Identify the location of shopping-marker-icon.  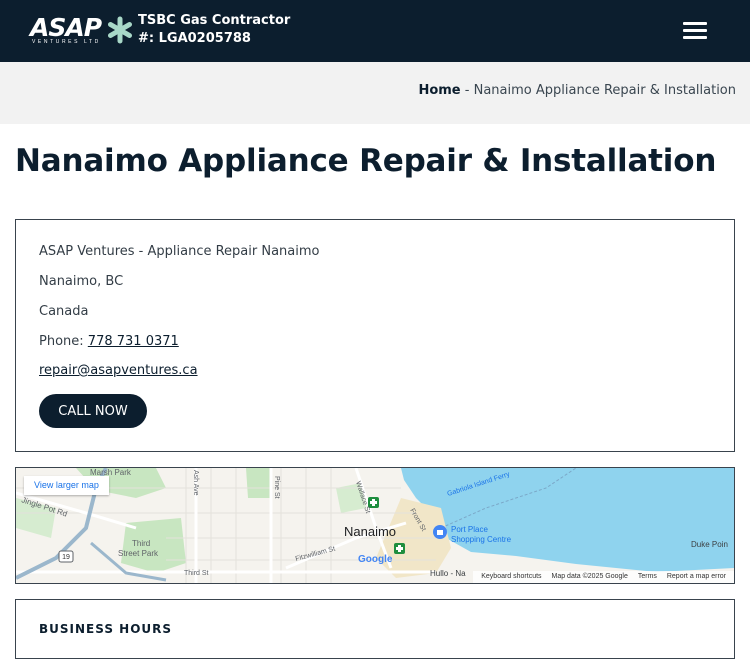
(440, 532).